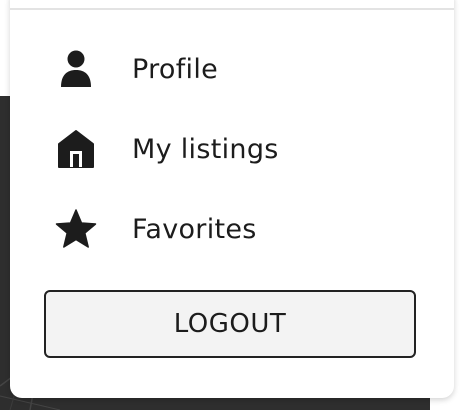 The width and height of the screenshot is (464, 410). I want to click on divider, so click(232, 9).